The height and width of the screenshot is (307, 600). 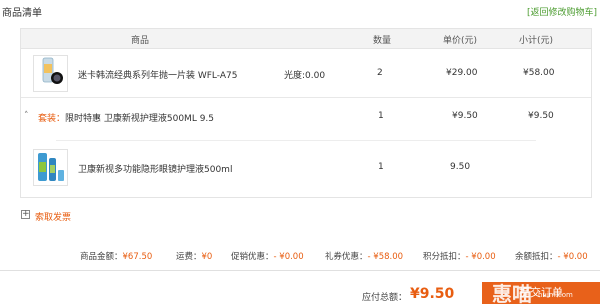 I want to click on product-spec: 光度:0.00, so click(x=305, y=76).